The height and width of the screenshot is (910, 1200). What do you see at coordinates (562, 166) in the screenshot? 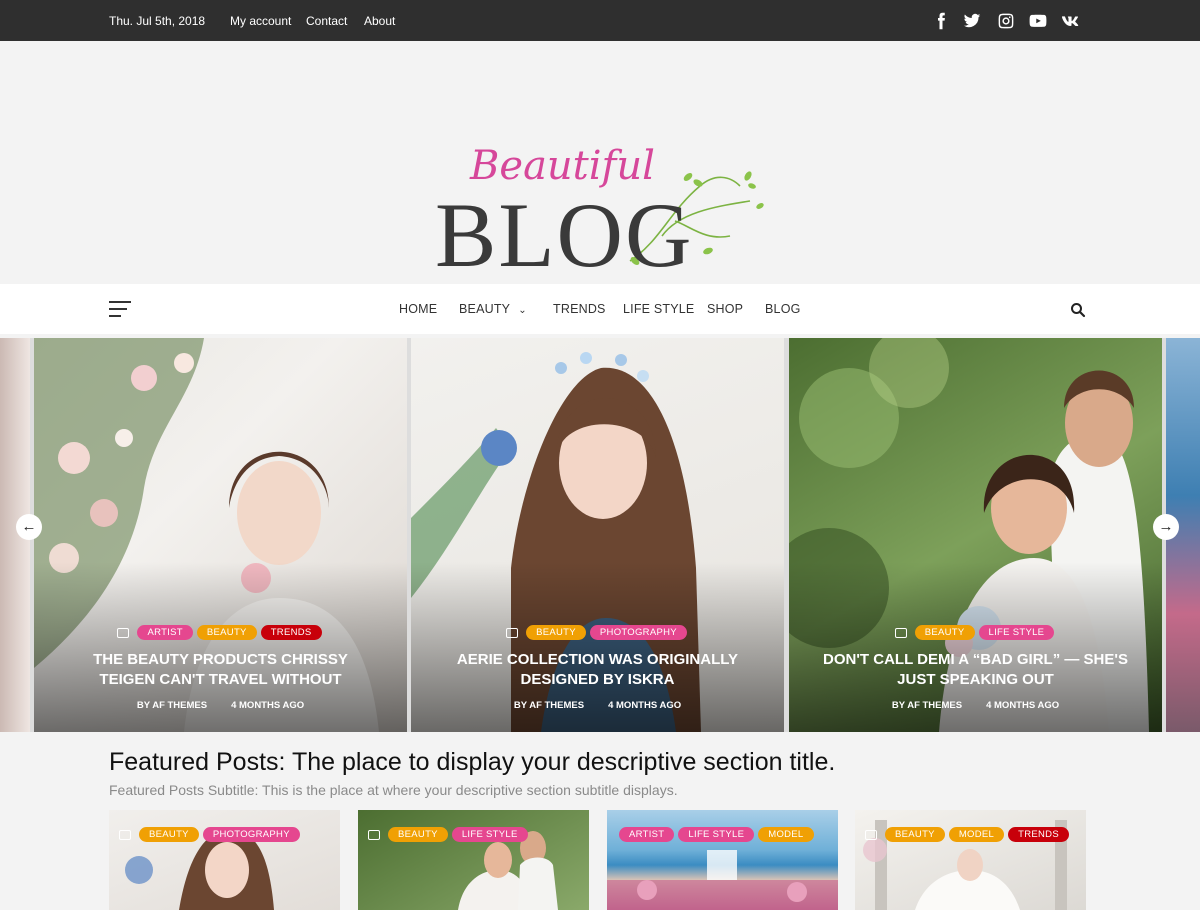
I see `svg-text: Beautiful` at bounding box center [562, 166].